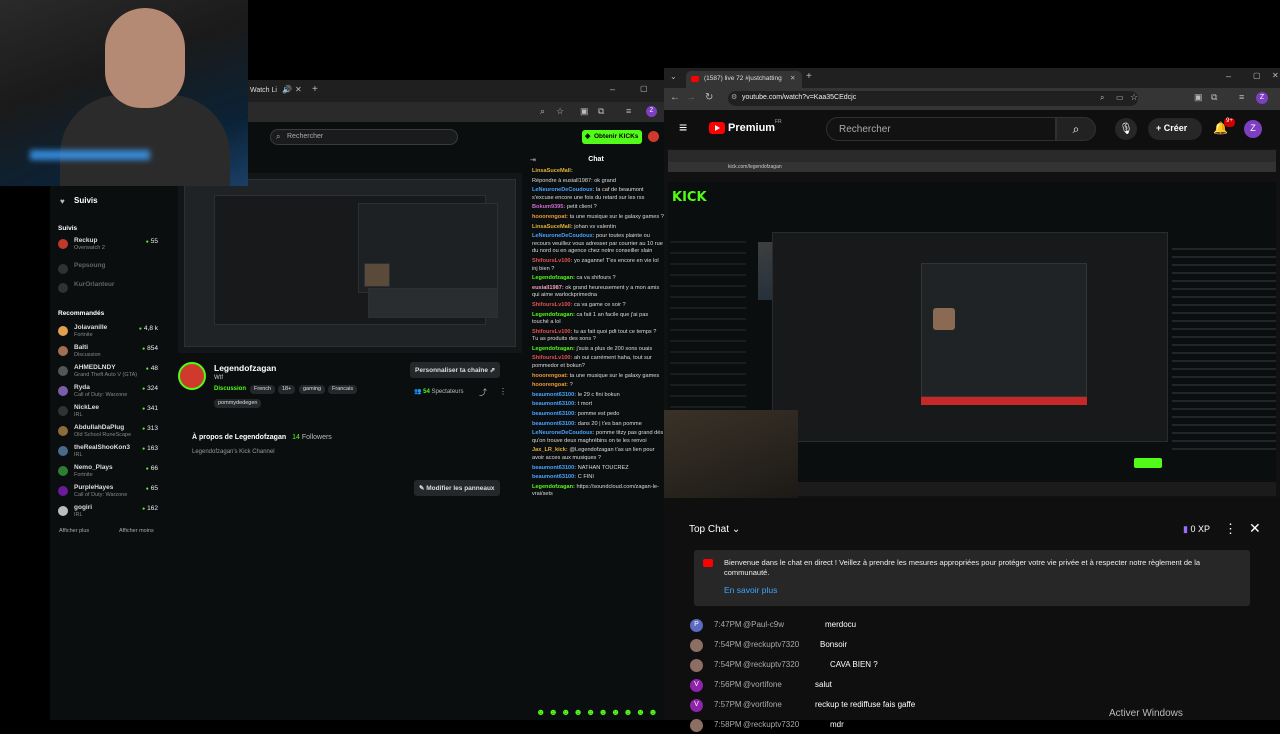  Describe the element at coordinates (548, 207) in the screenshot. I see `chat-username: Bokum9395:` at that location.